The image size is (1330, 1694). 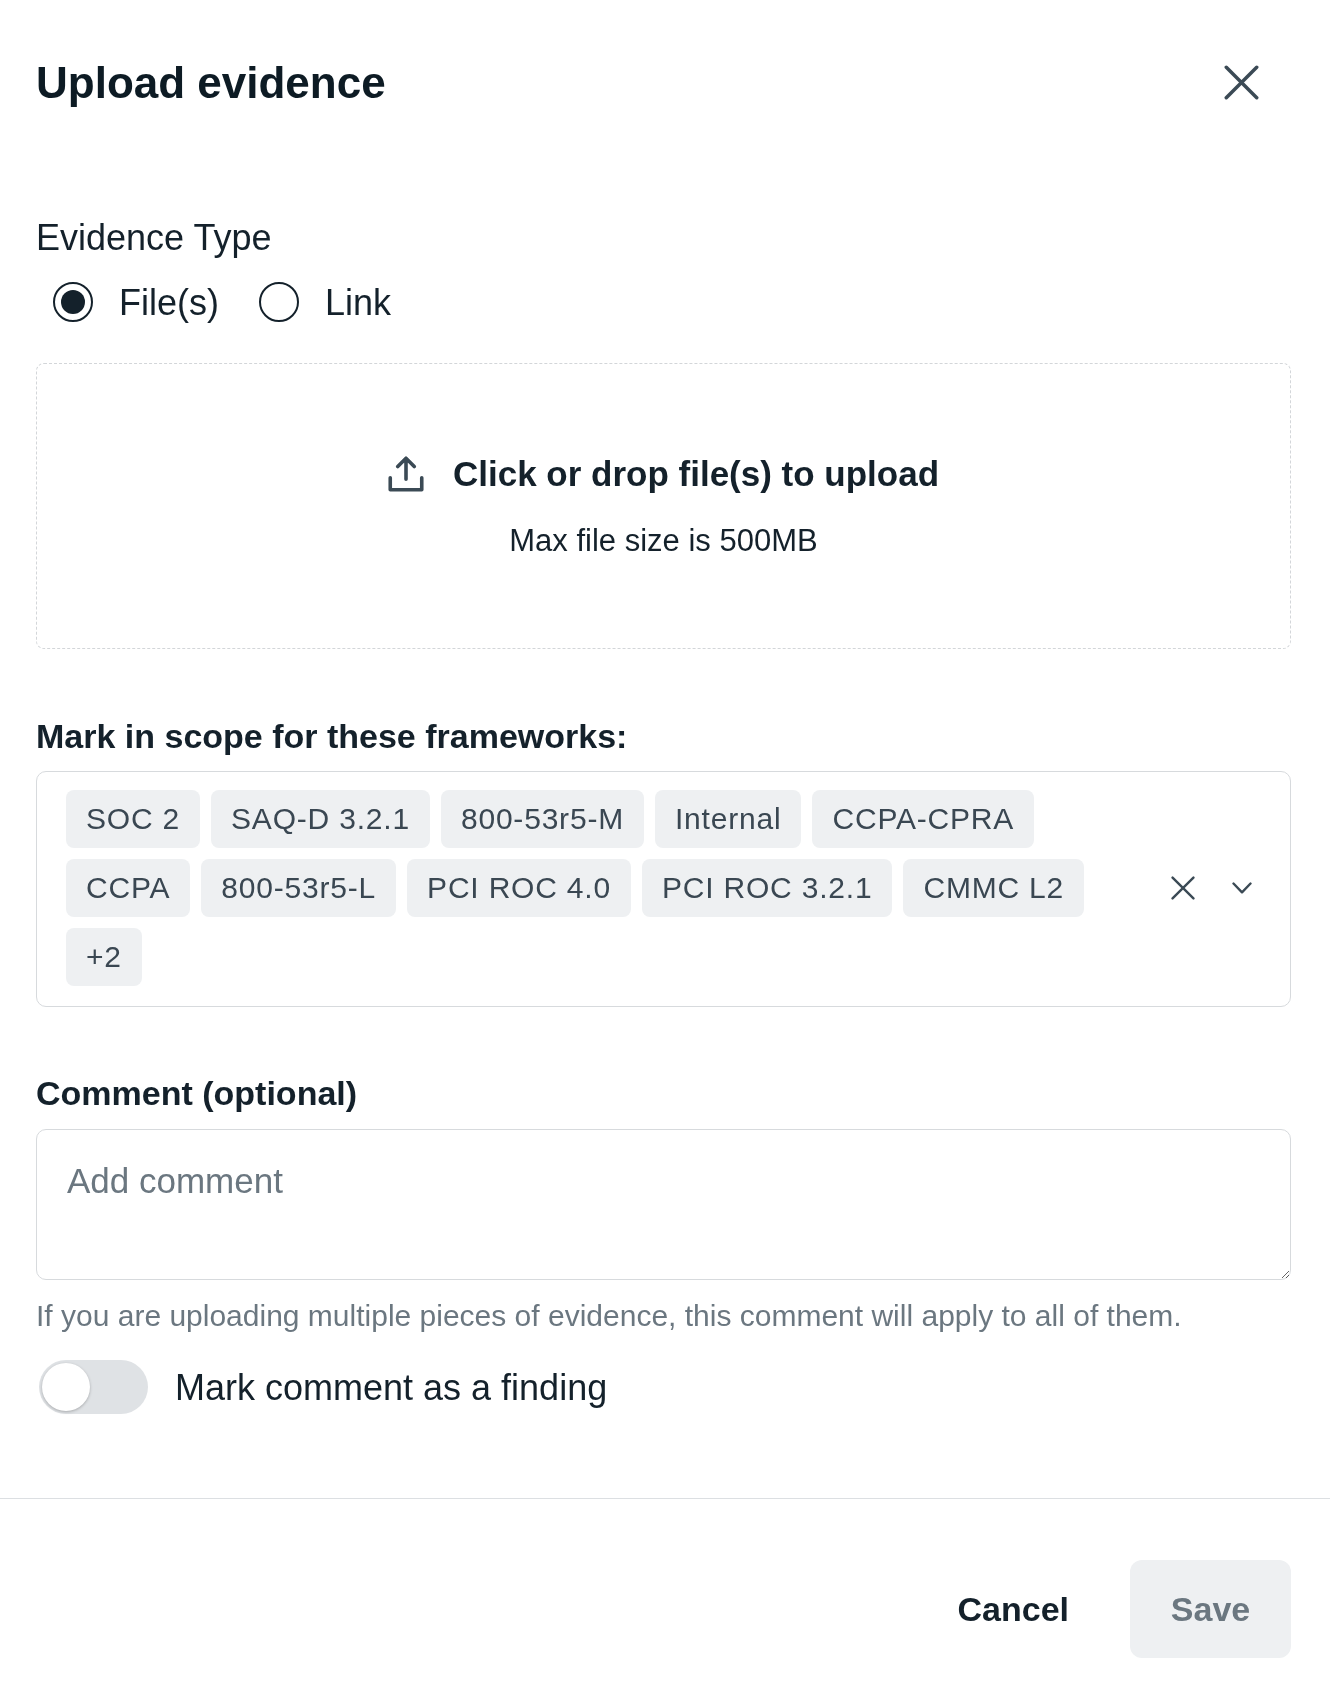 I want to click on framework-tag: CMMC L2, so click(x=994, y=888).